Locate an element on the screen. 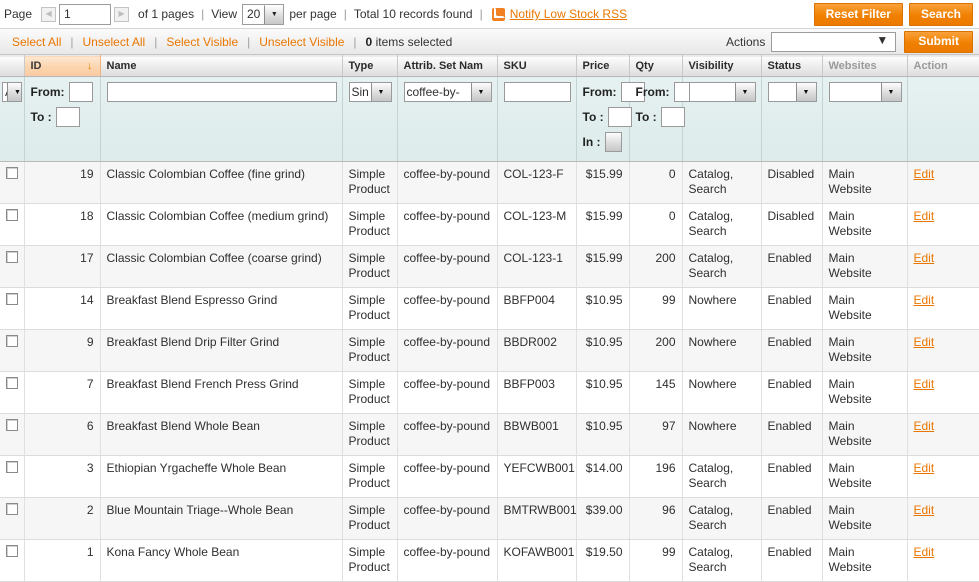  filter-status-select: ▼ is located at coordinates (792, 92).